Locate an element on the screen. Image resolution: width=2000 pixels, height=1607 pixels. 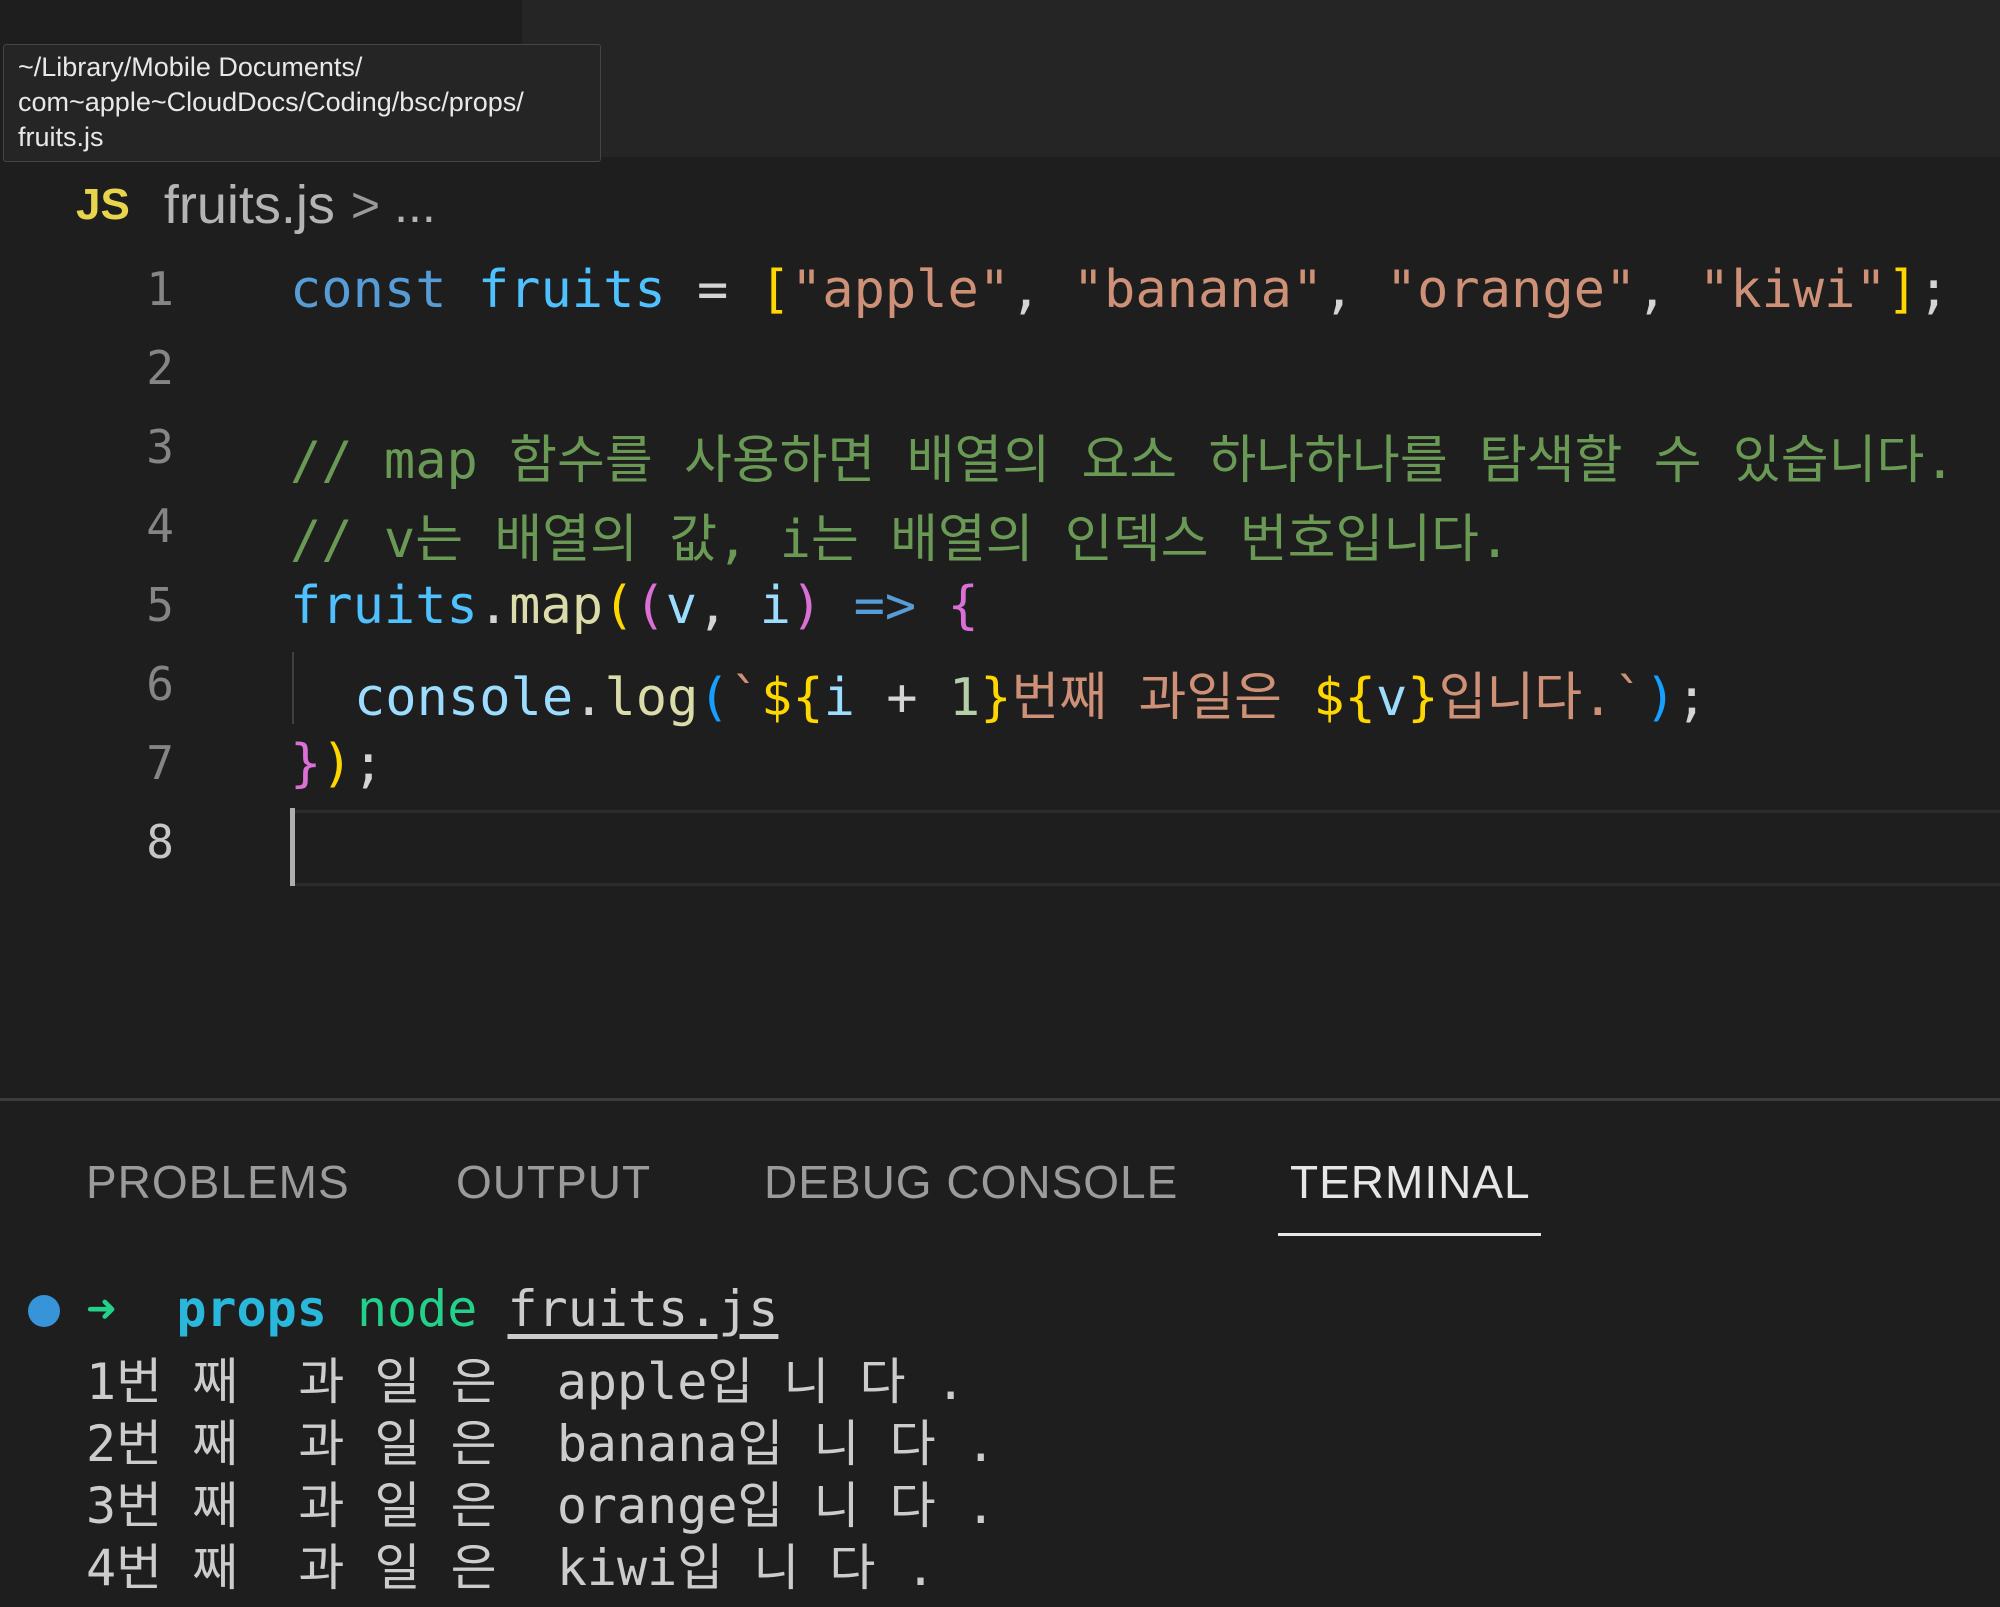
code-line: 8 is located at coordinates (1000, 844).